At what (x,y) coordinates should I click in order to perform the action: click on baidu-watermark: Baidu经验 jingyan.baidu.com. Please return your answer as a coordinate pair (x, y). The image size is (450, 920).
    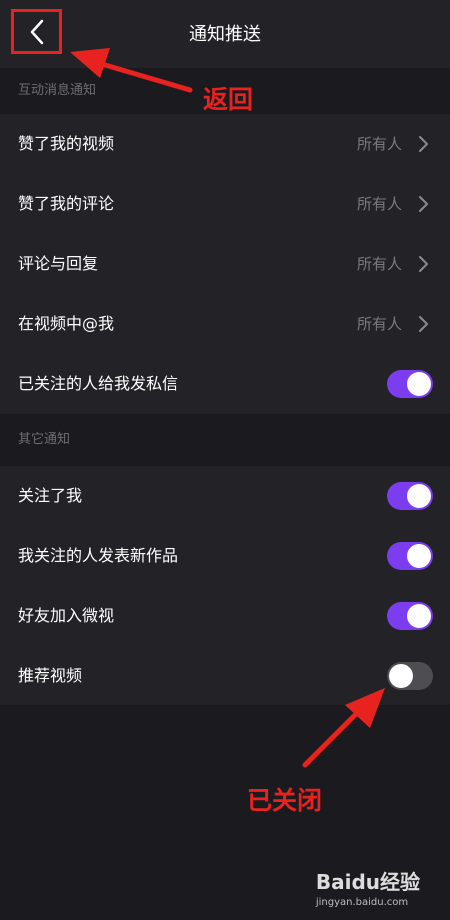
    Looking at the image, I should click on (368, 887).